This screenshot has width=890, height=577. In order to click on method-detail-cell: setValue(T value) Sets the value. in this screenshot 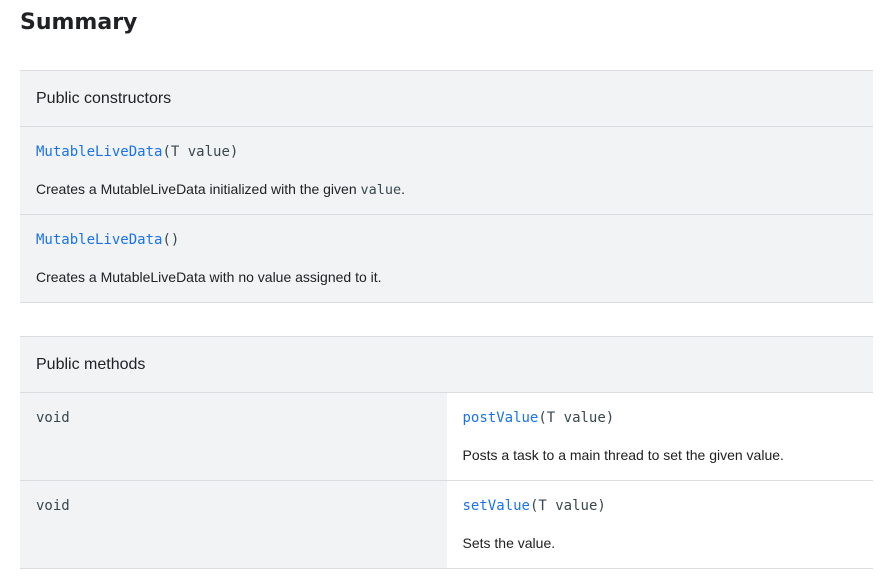, I will do `click(659, 524)`.